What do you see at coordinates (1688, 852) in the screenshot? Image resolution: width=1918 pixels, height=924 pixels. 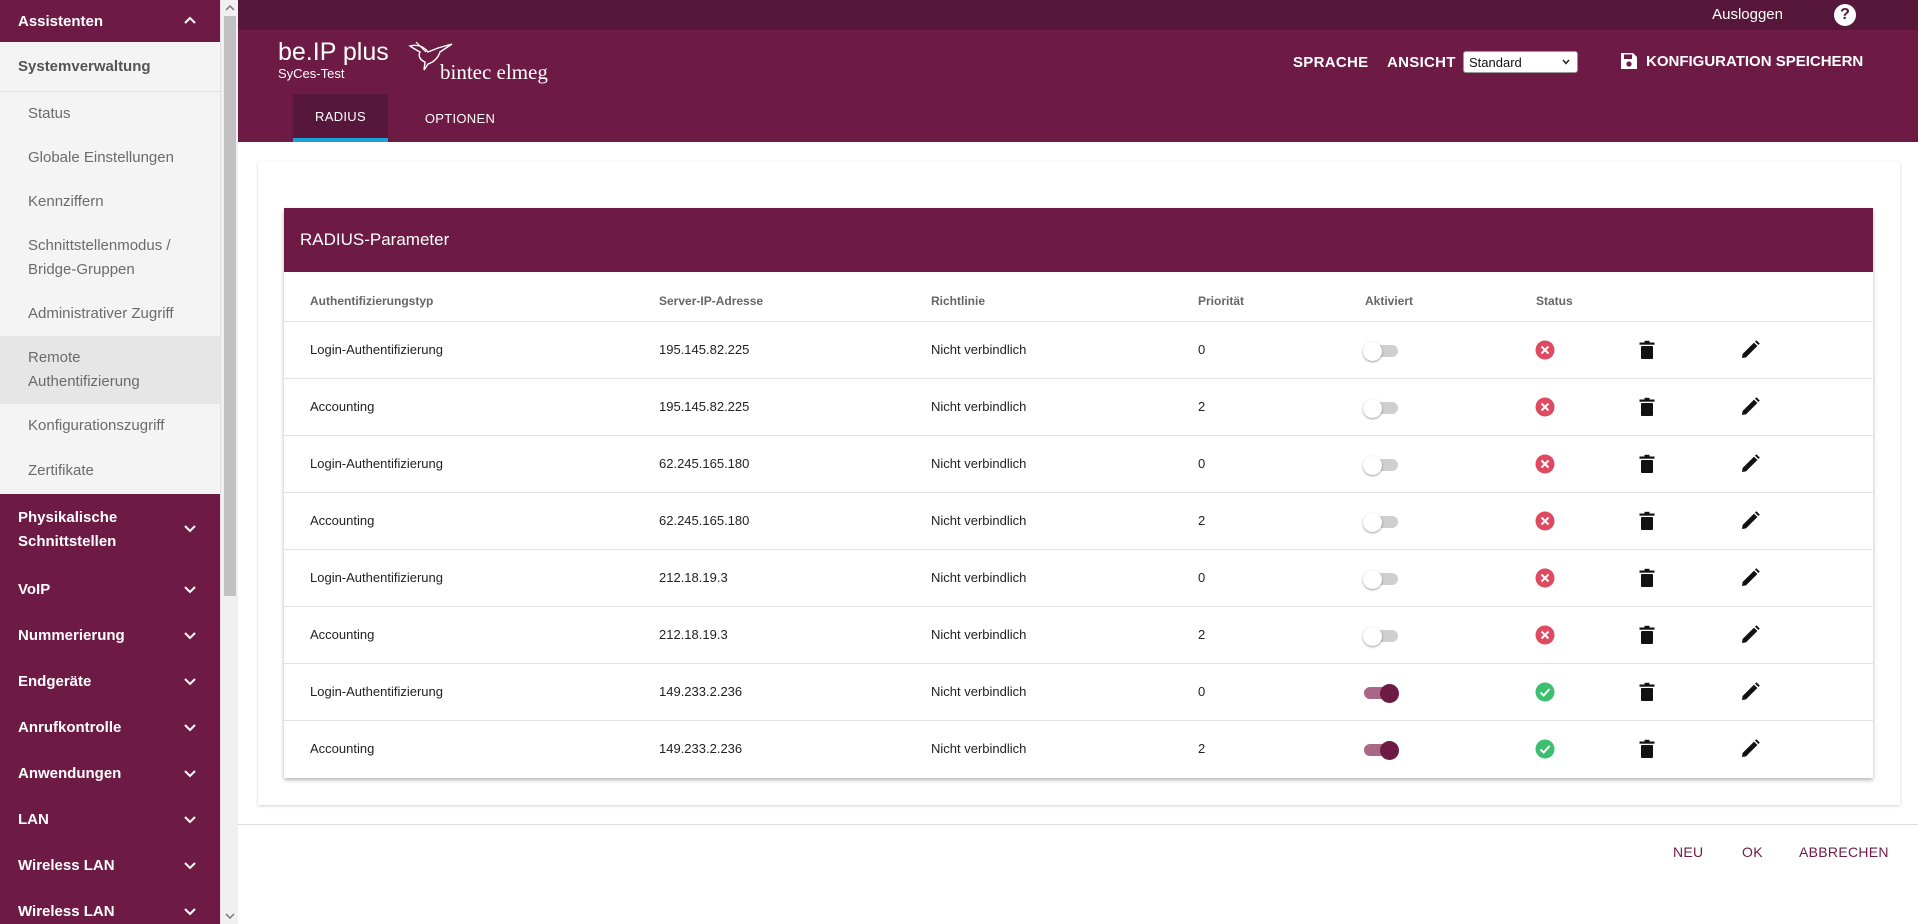 I see `new-button: NEU` at bounding box center [1688, 852].